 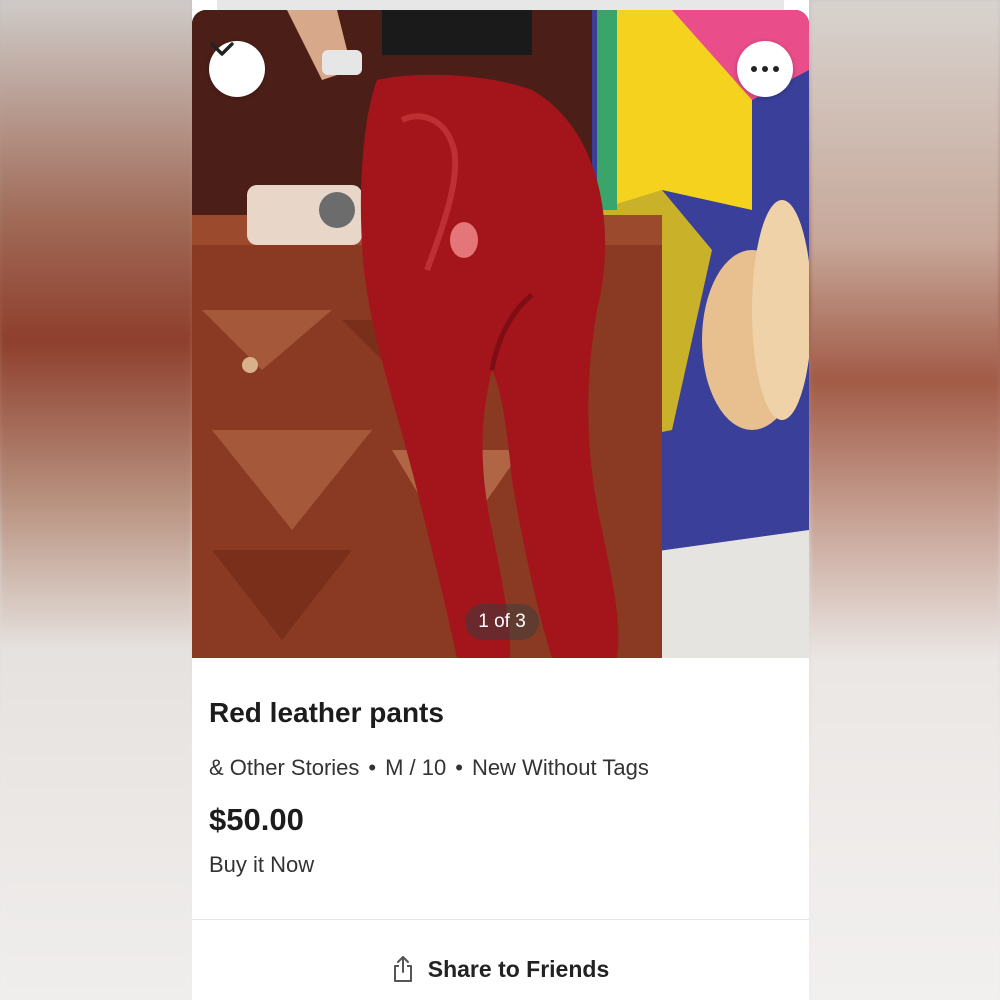 I want to click on photo-counter: 1 of 3, so click(x=502, y=622).